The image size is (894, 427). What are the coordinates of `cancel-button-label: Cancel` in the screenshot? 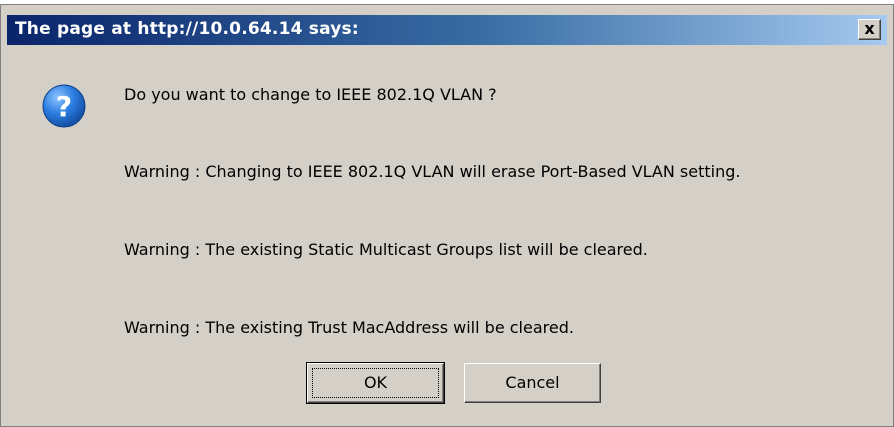 It's located at (532, 382).